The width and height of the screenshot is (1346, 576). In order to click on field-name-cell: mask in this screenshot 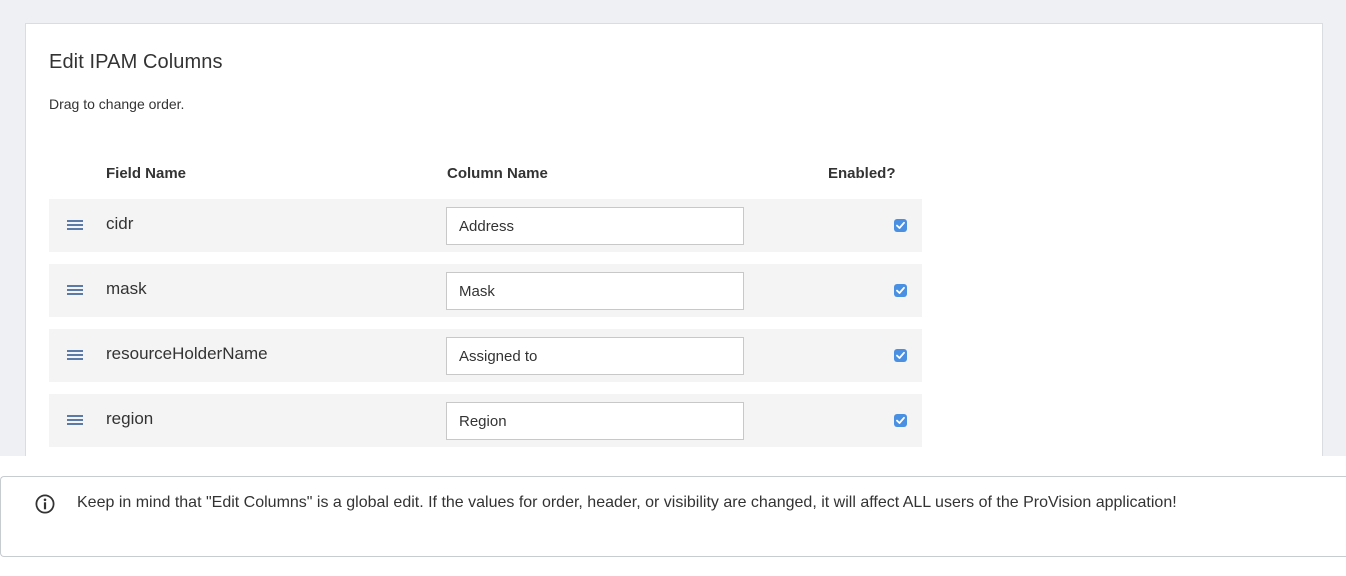, I will do `click(126, 288)`.